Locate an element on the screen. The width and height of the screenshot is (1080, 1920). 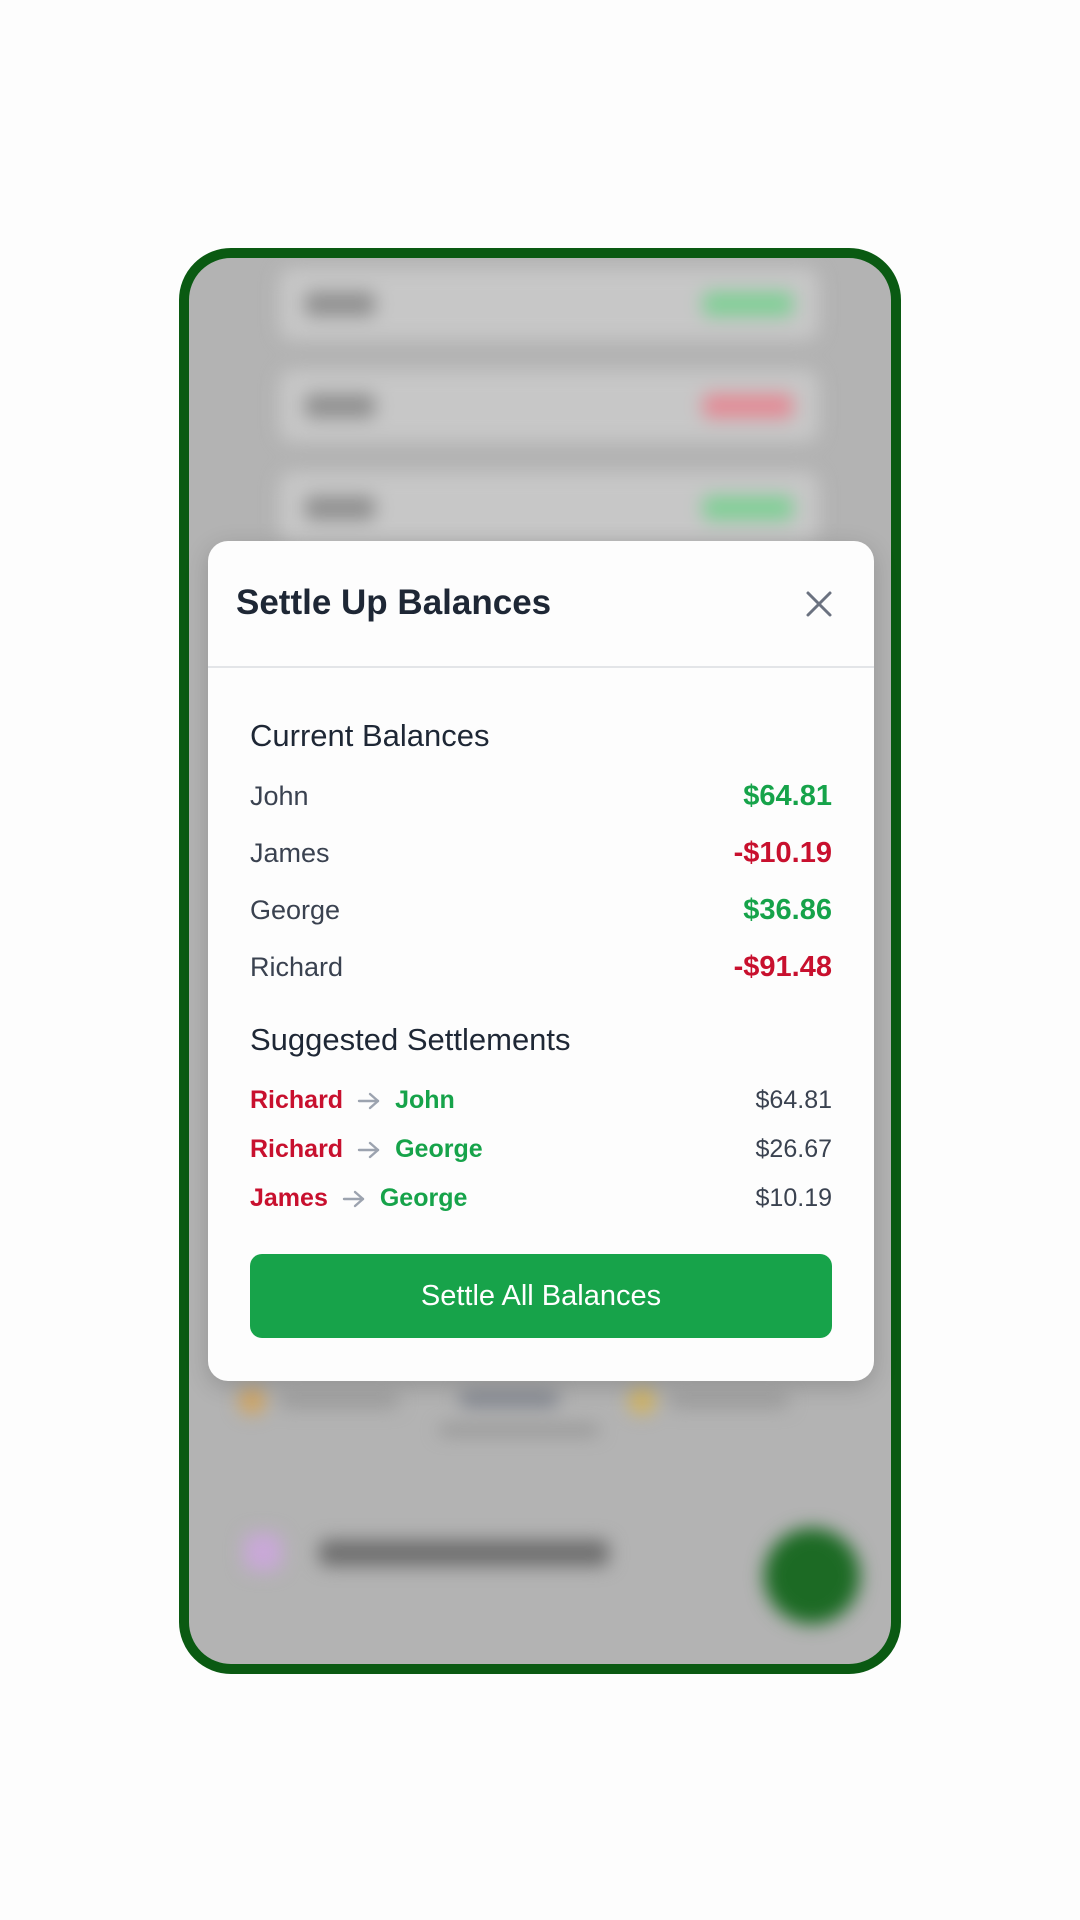
settlement-row: Richard George $26.67 is located at coordinates (541, 1153).